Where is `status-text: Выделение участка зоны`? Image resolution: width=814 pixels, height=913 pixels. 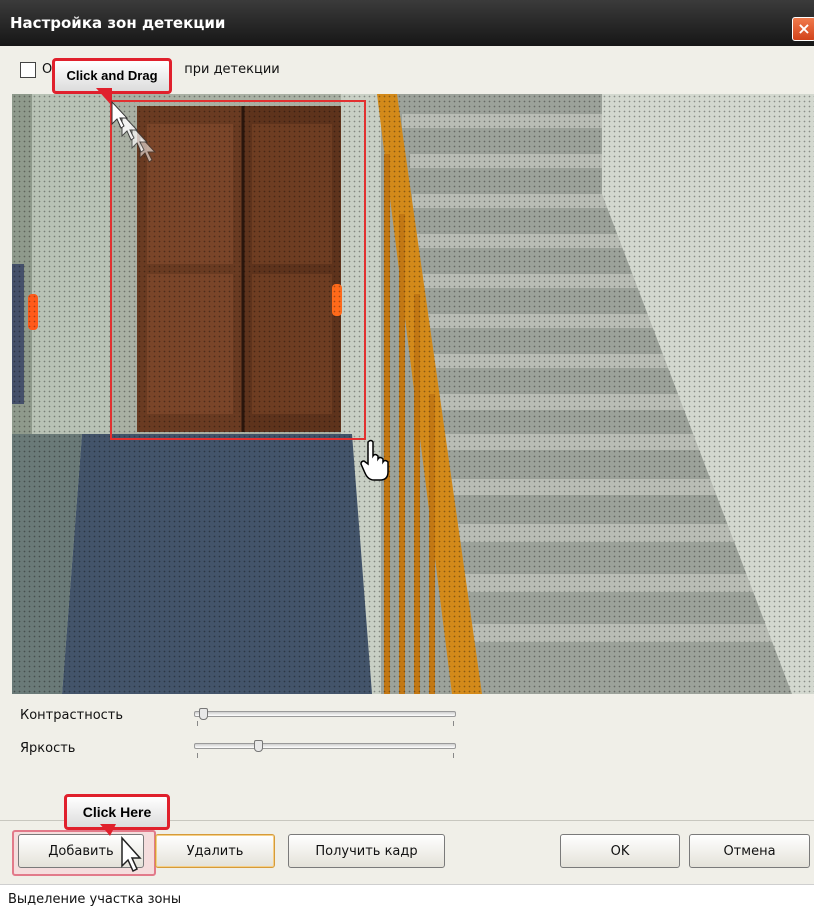 status-text: Выделение участка зоны is located at coordinates (95, 899).